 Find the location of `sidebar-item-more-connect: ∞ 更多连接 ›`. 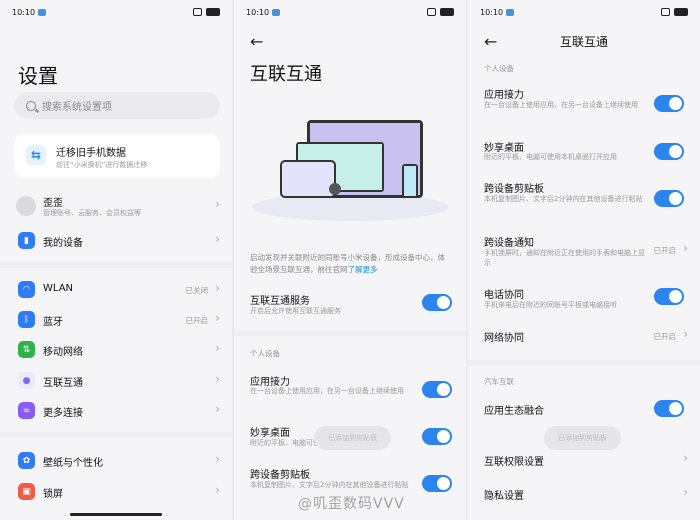

sidebar-item-more-connect: ∞ 更多连接 › is located at coordinates (116, 411).